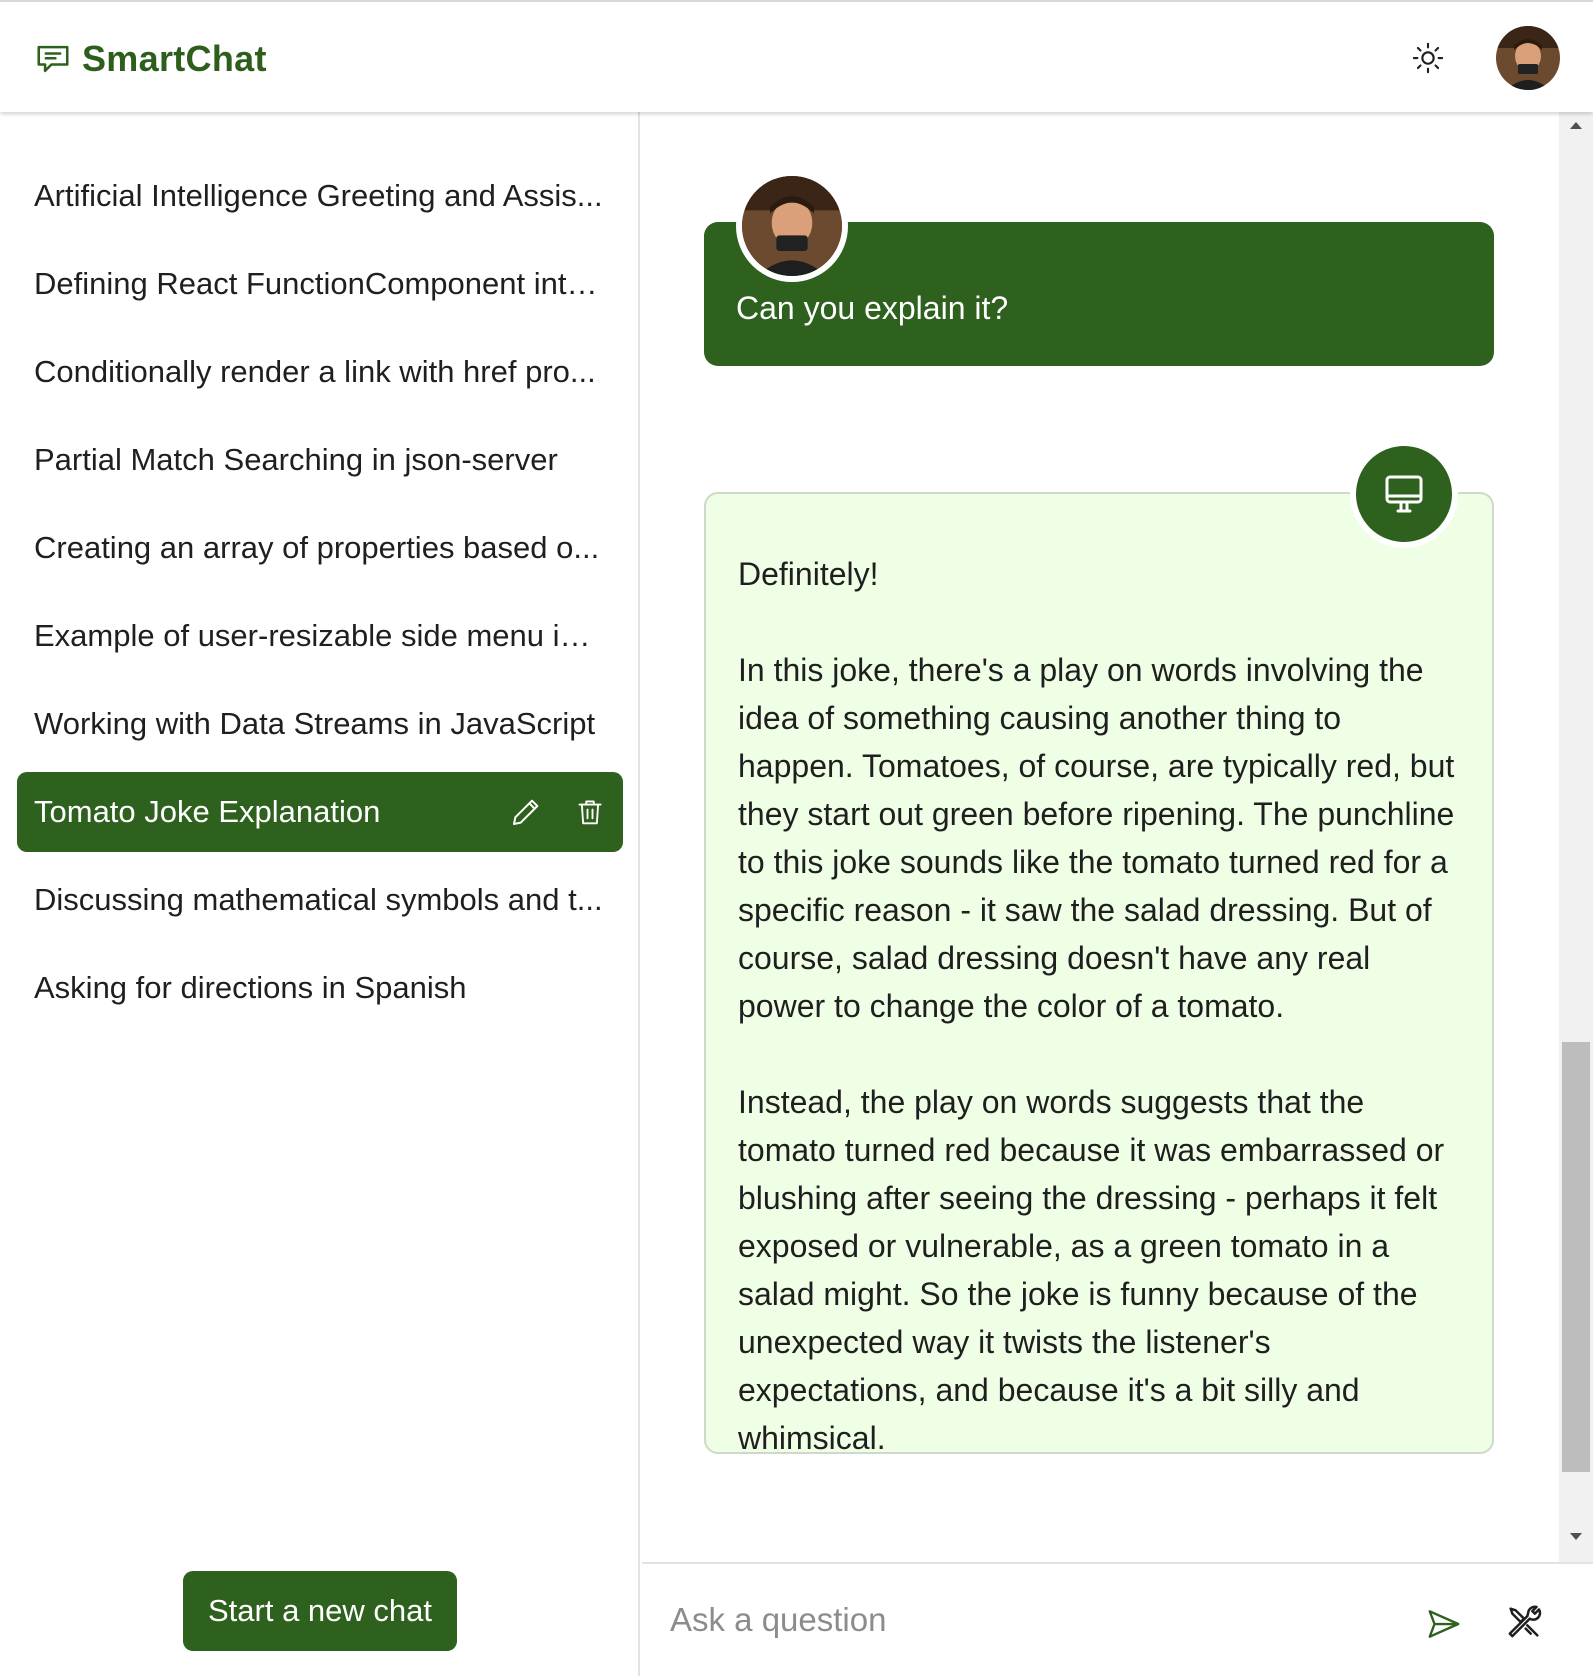  I want to click on theme-toggle-button, so click(1428, 58).